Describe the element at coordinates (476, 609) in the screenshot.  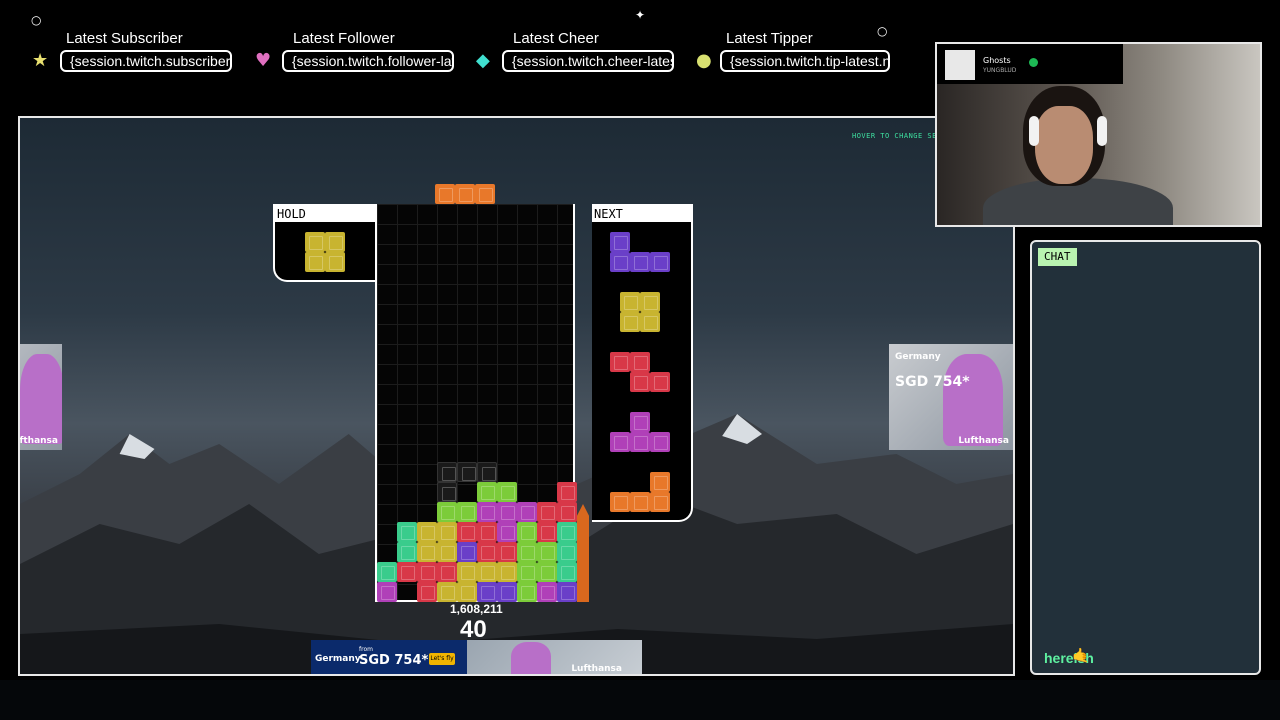
I see `score: 1,608,211` at that location.